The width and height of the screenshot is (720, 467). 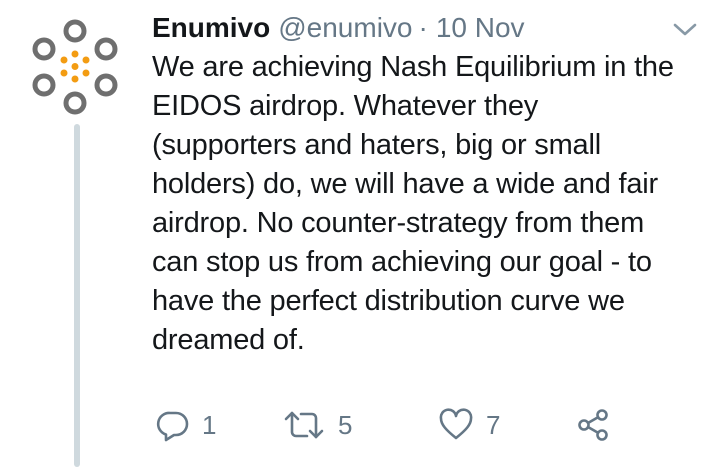 What do you see at coordinates (77, 295) in the screenshot?
I see `thread-line` at bounding box center [77, 295].